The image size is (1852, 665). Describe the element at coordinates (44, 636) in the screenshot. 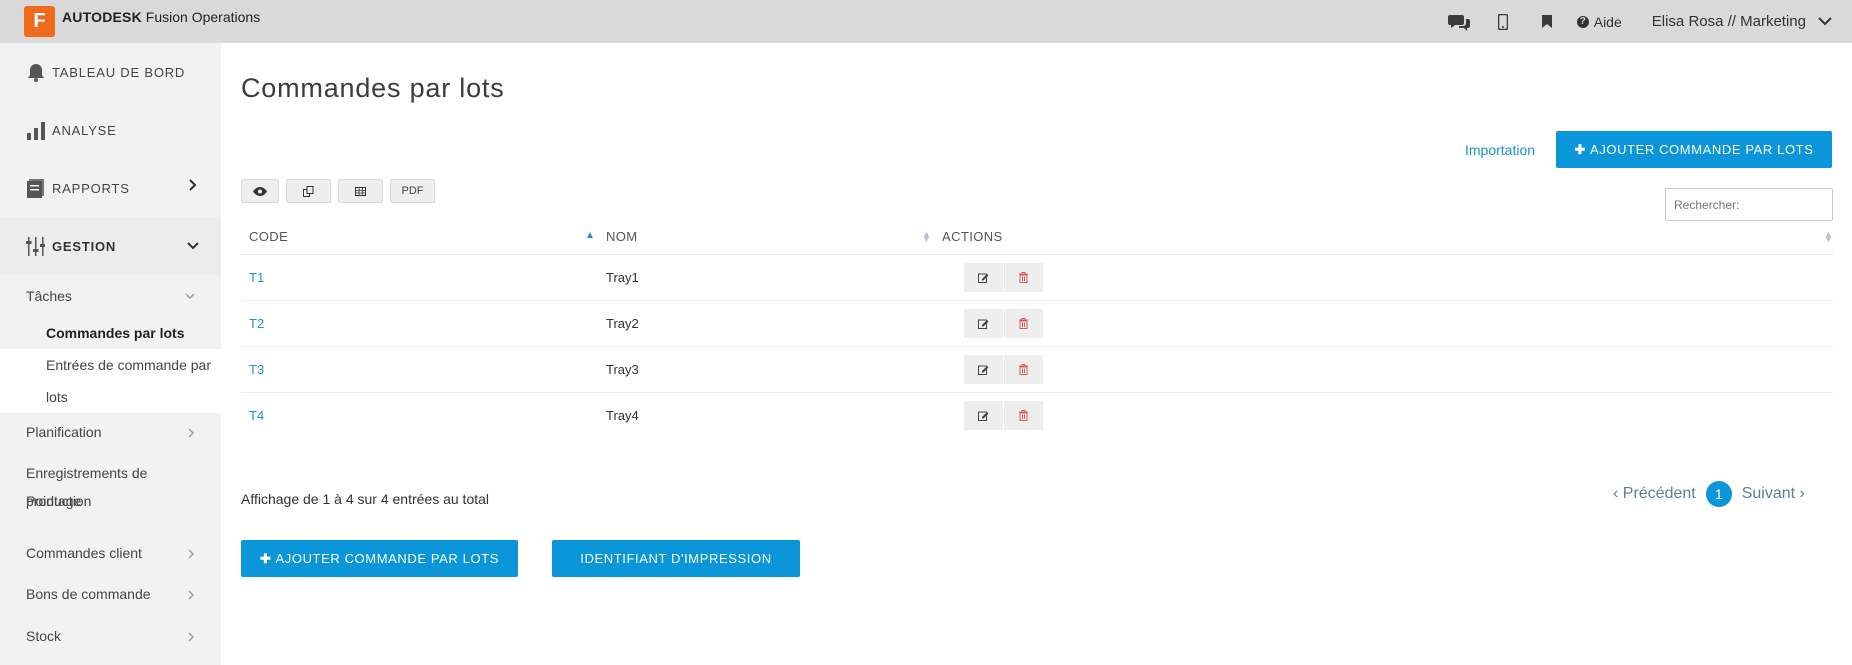

I see `sidebar-item-label: Stock` at that location.